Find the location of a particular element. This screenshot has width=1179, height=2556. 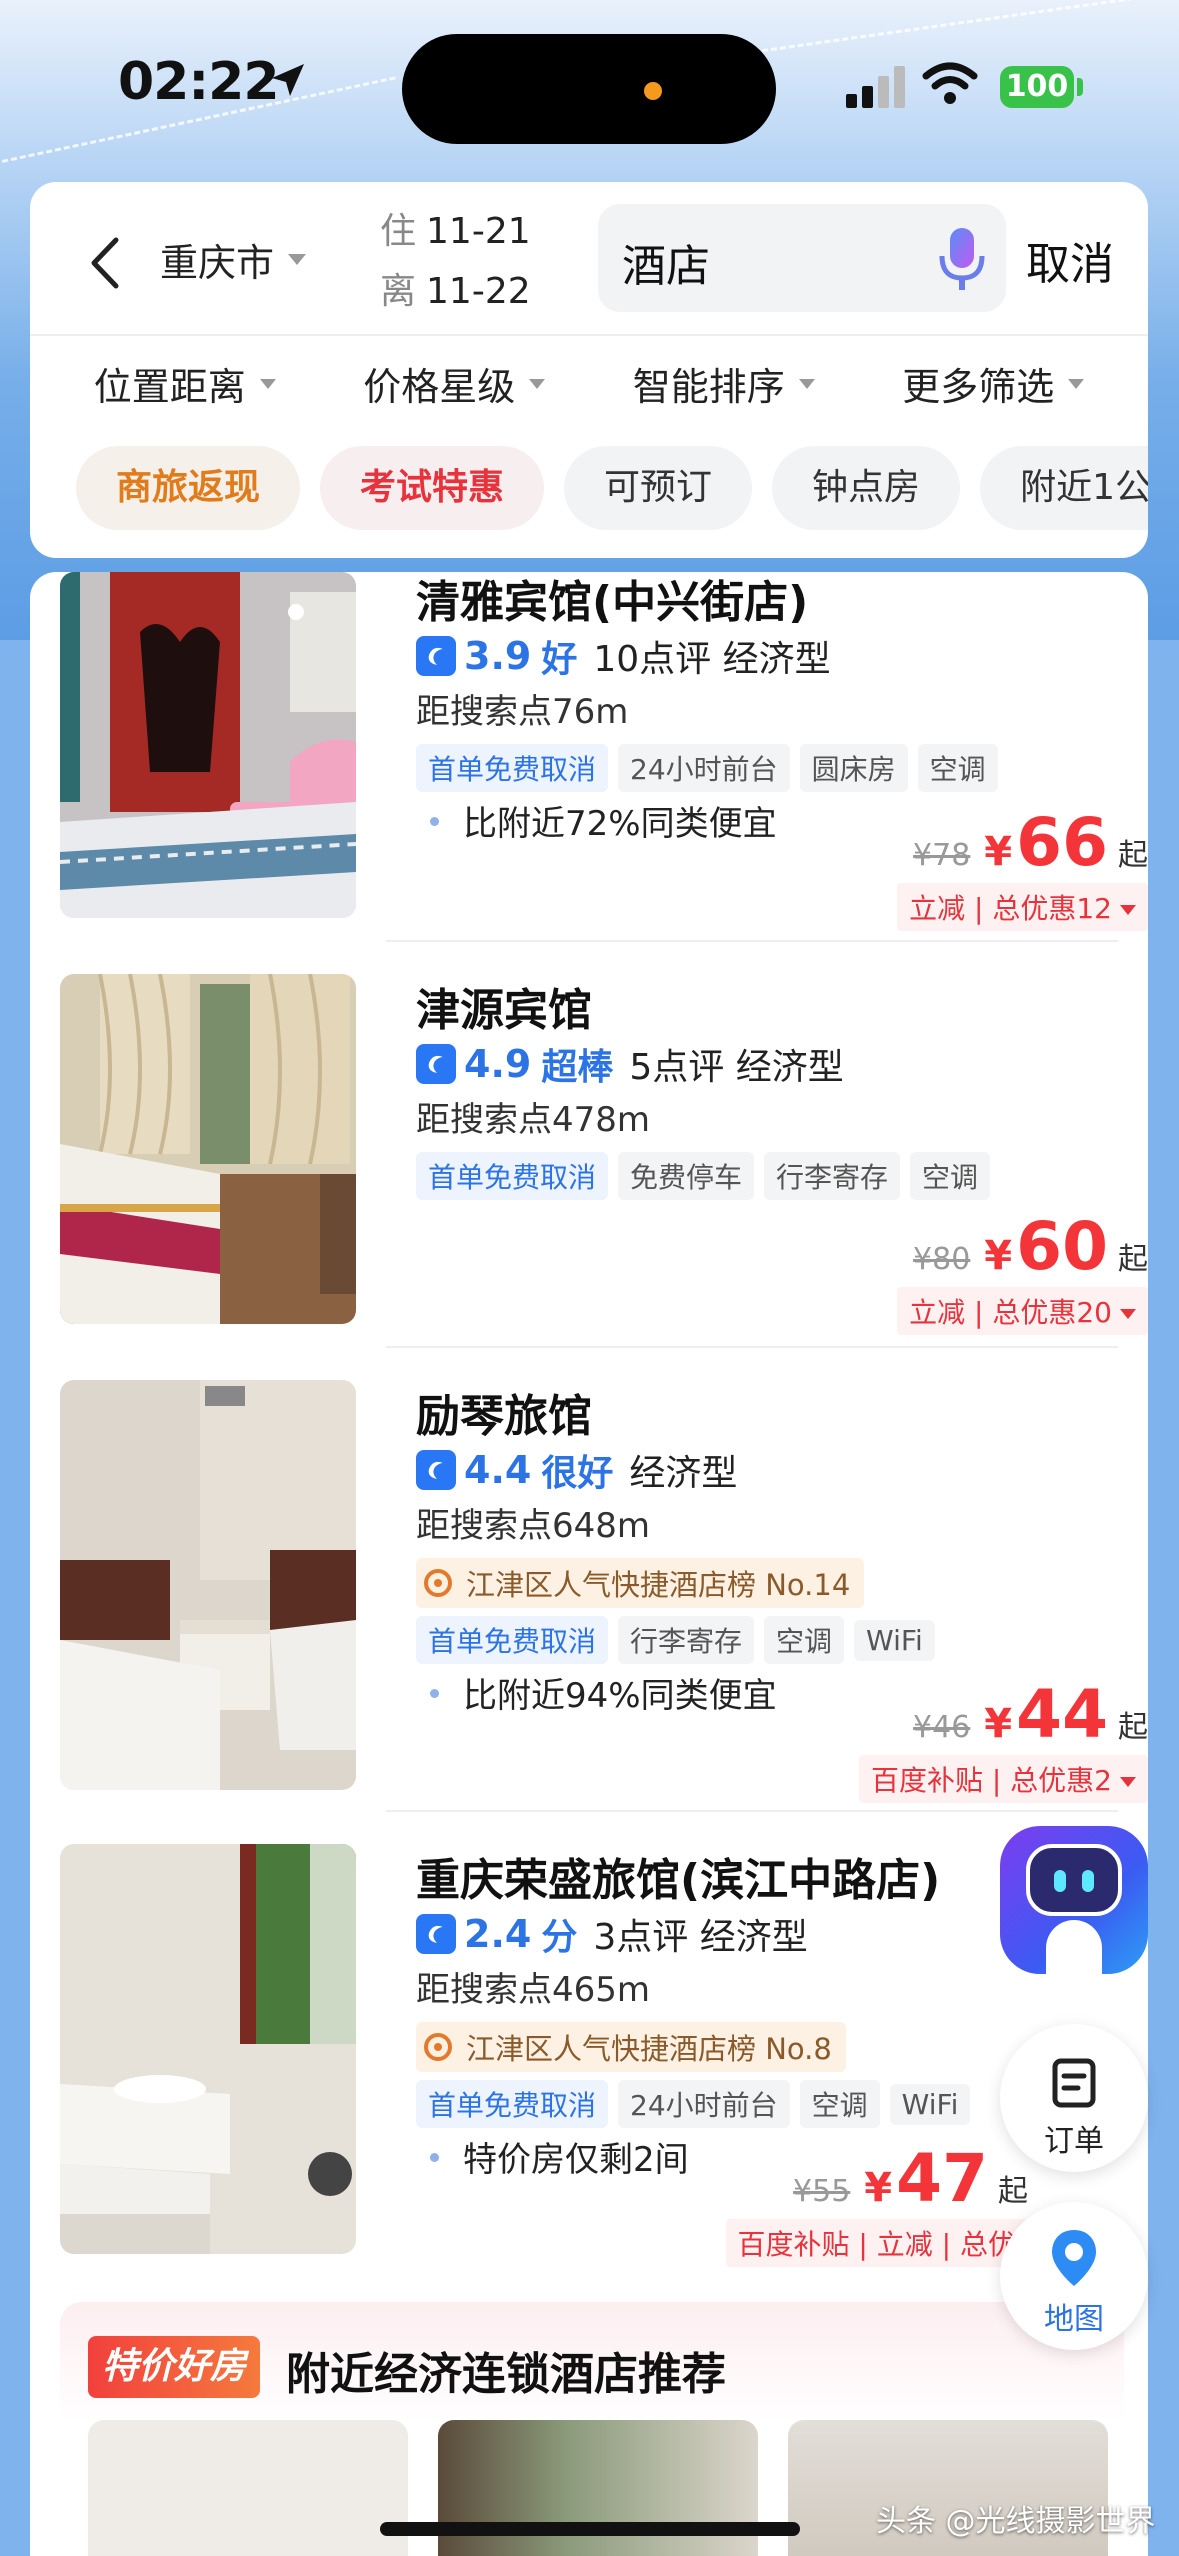

rating-score: 2.4 is located at coordinates (498, 1934).